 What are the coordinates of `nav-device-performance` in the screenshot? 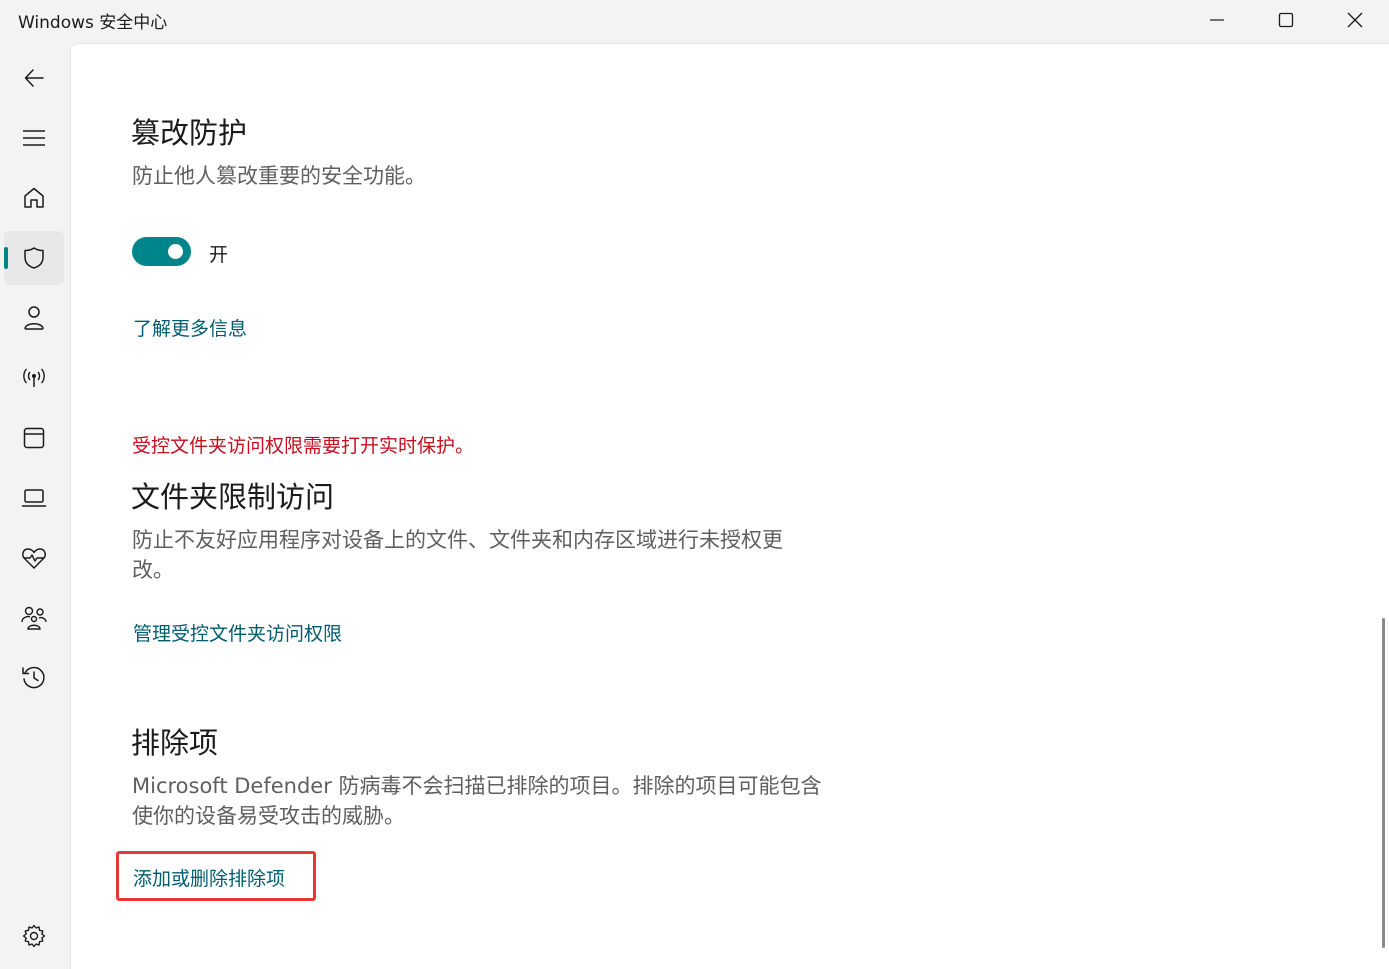 It's located at (34, 558).